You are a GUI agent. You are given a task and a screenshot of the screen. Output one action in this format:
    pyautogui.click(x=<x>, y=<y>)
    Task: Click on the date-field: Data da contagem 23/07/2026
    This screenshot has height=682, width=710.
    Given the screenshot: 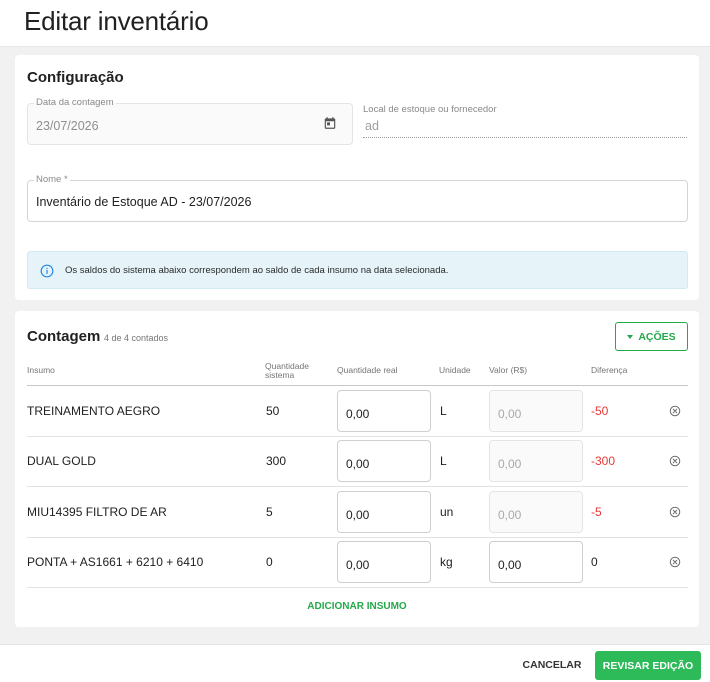 What is the action you would take?
    pyautogui.click(x=190, y=121)
    